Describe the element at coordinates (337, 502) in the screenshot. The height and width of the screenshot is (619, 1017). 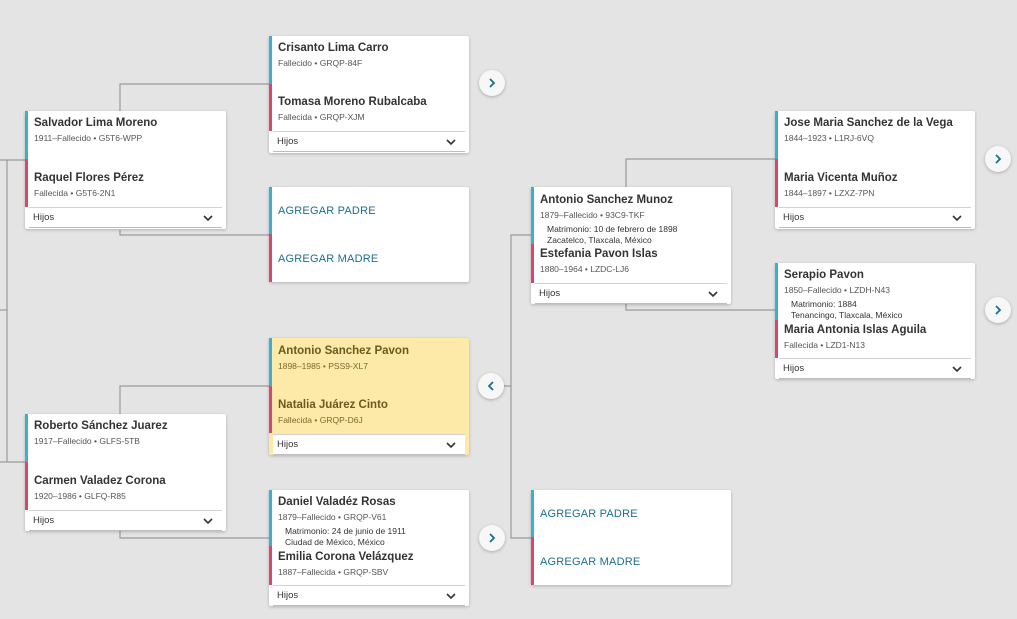
I see `person-name: Daniel Valadéz Rosas` at that location.